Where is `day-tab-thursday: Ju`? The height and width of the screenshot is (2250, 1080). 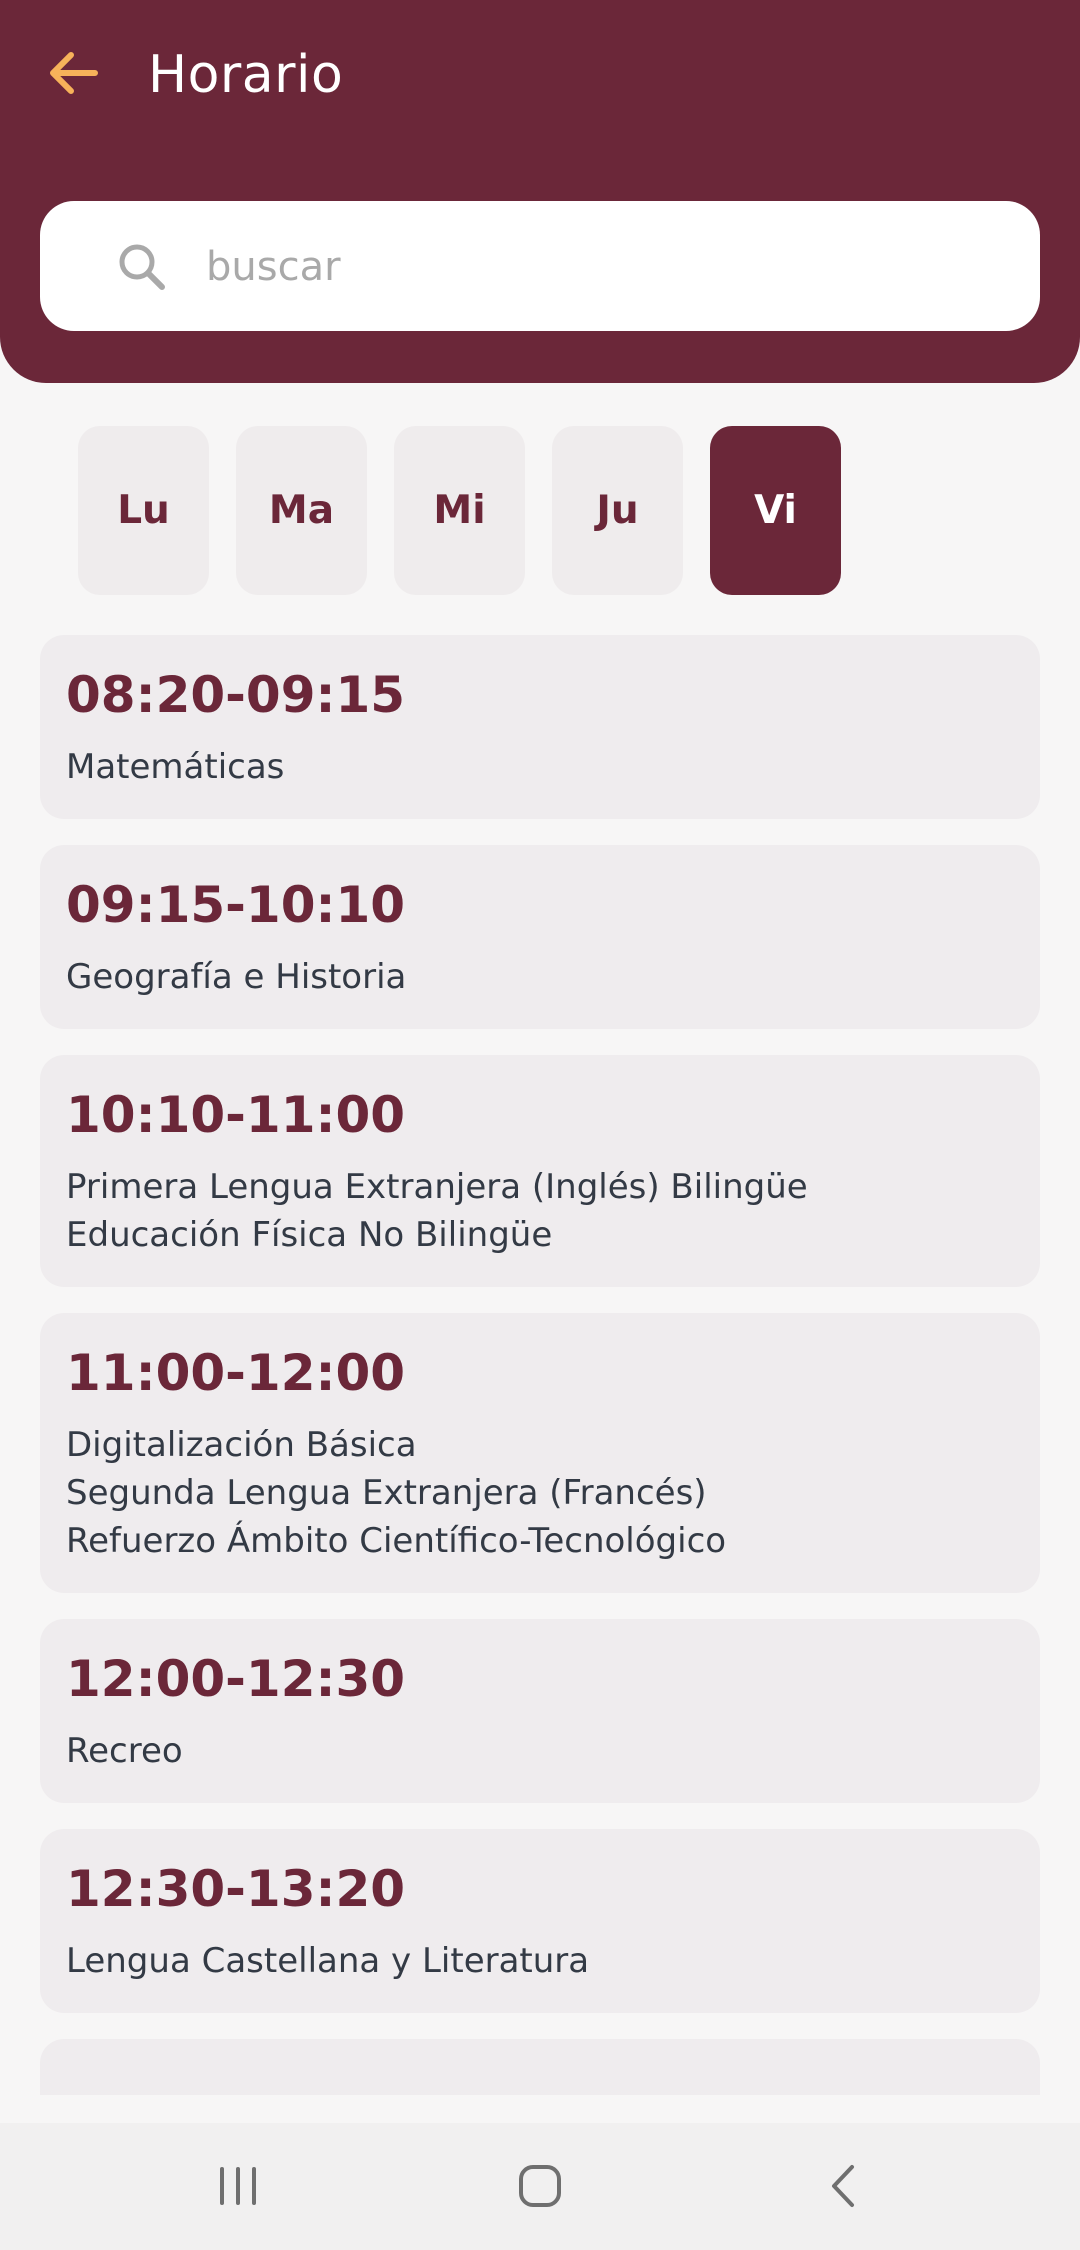 day-tab-thursday: Ju is located at coordinates (617, 510).